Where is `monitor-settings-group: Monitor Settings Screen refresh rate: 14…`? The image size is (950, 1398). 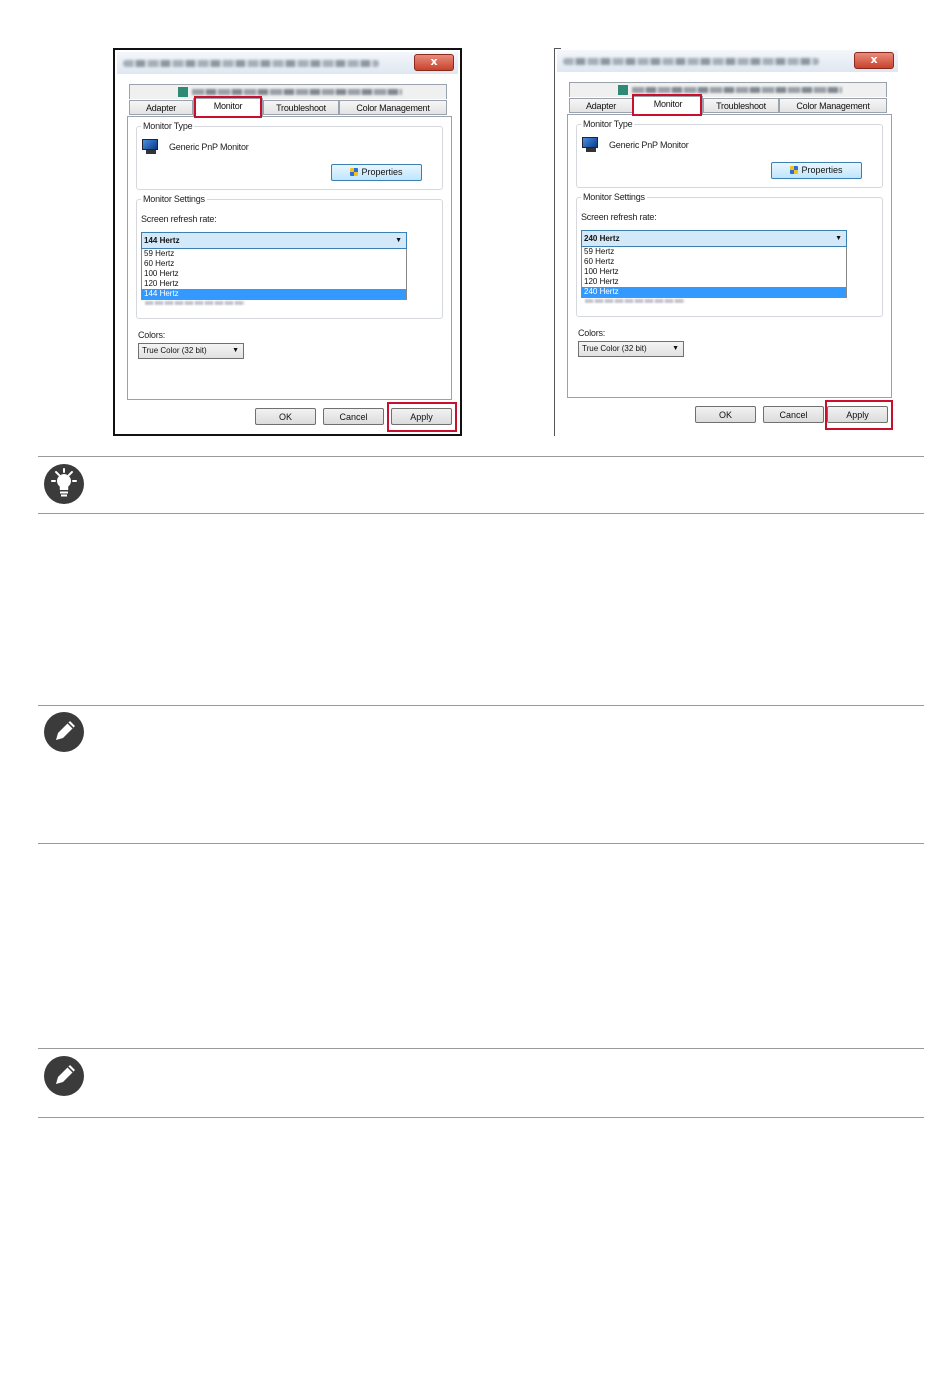
monitor-settings-group: Monitor Settings Screen refresh rate: 14… is located at coordinates (289, 256).